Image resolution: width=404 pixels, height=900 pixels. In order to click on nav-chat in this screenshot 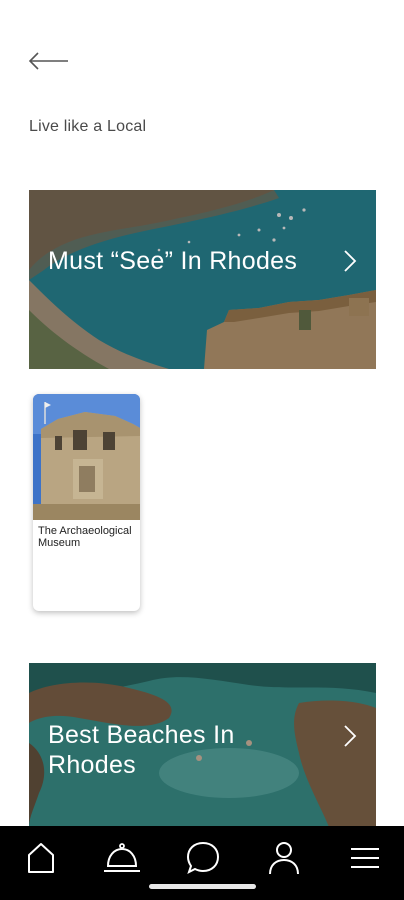, I will do `click(203, 858)`.